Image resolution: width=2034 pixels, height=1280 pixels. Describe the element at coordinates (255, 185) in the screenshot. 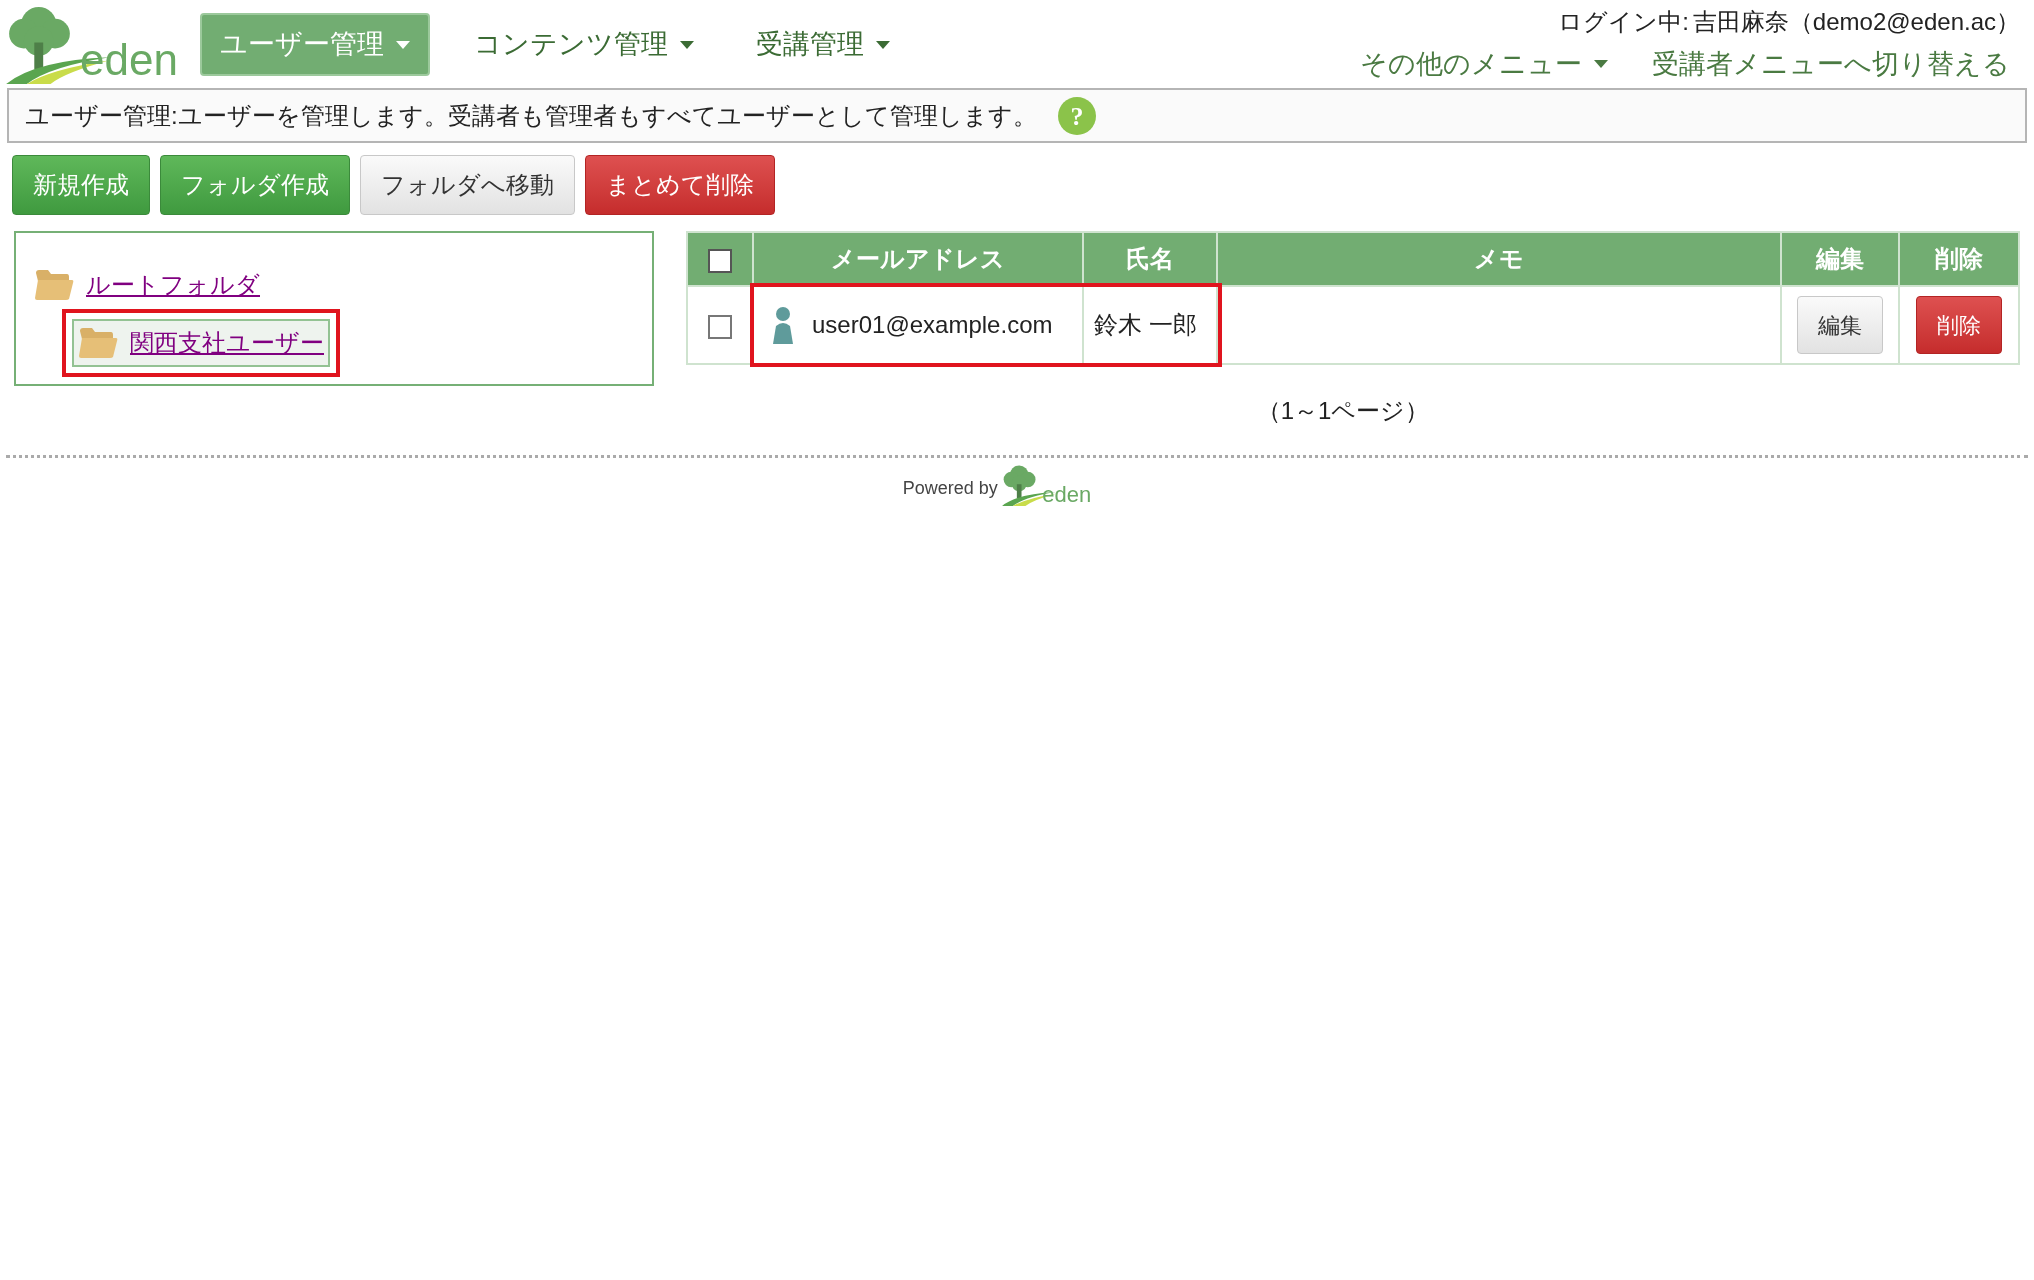

I see `action-button: フォルダ作成` at that location.